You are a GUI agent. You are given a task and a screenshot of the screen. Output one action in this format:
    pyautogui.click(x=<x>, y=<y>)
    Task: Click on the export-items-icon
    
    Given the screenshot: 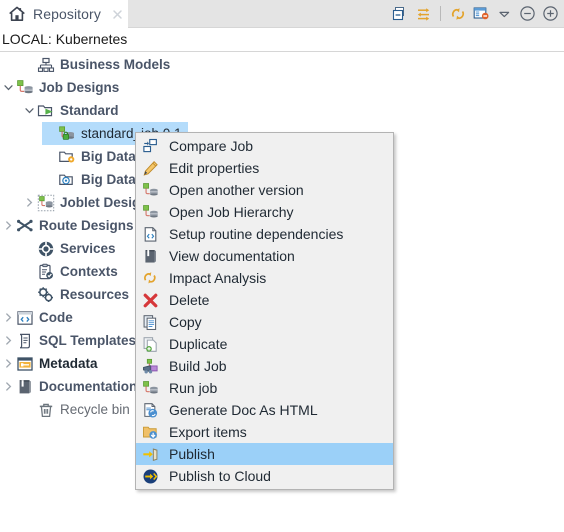 What is the action you would take?
    pyautogui.click(x=150, y=432)
    